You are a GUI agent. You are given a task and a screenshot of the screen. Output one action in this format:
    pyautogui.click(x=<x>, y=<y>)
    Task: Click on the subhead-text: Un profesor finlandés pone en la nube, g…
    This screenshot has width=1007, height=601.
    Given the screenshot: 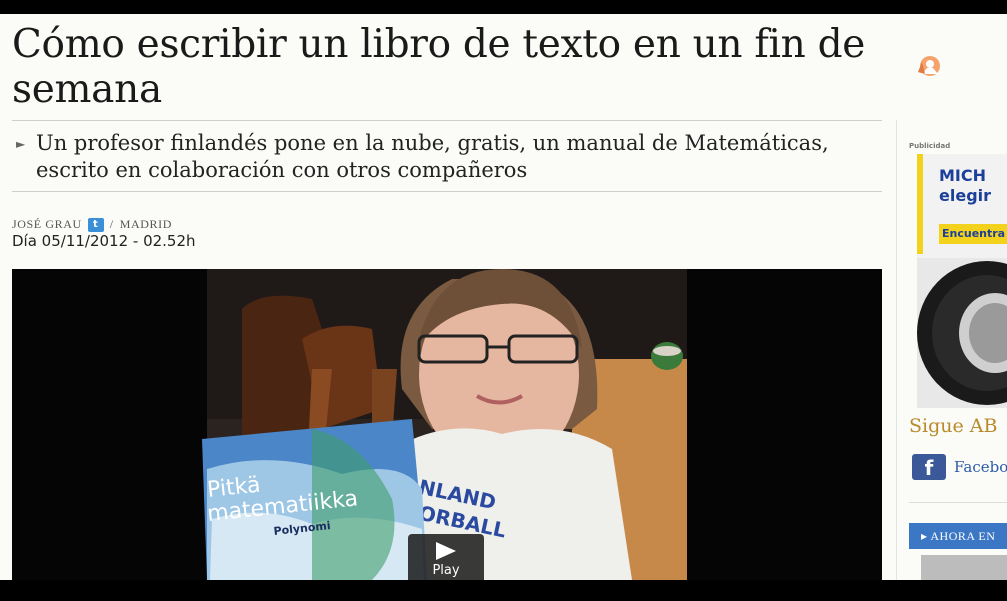 What is the action you would take?
    pyautogui.click(x=432, y=156)
    